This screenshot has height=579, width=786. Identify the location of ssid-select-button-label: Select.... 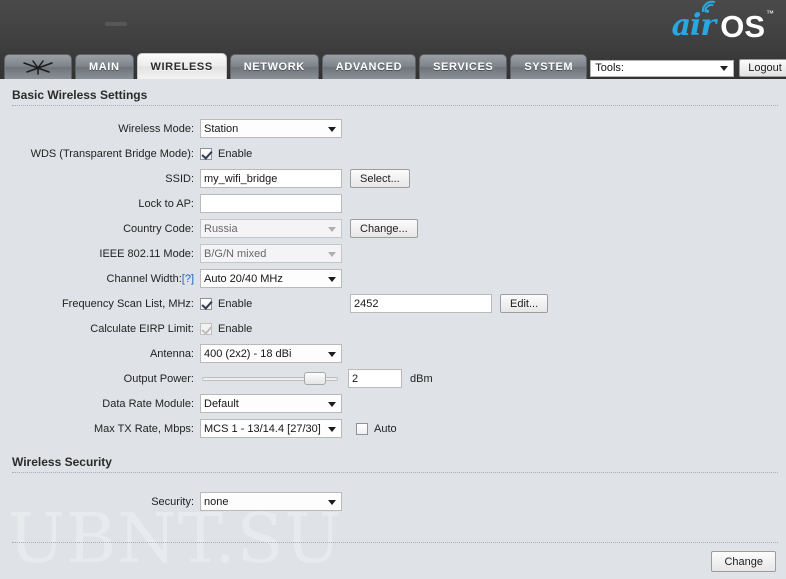
(380, 178).